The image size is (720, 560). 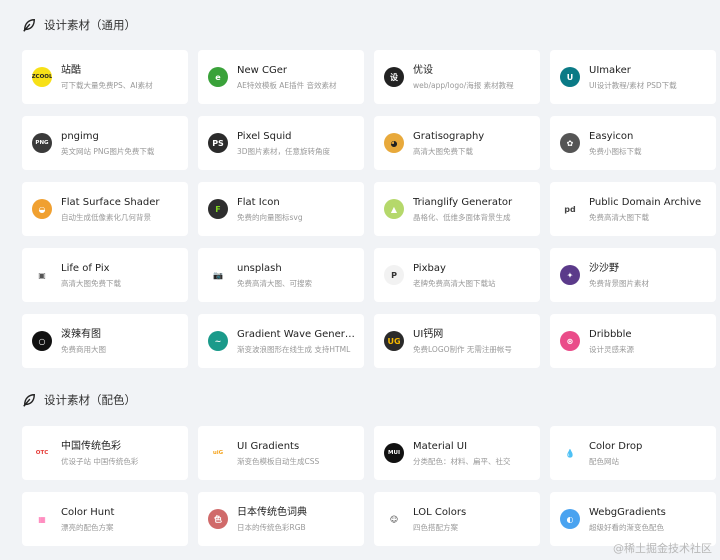 I want to click on card-description: 渐变色模板自动生成CSS, so click(x=278, y=461).